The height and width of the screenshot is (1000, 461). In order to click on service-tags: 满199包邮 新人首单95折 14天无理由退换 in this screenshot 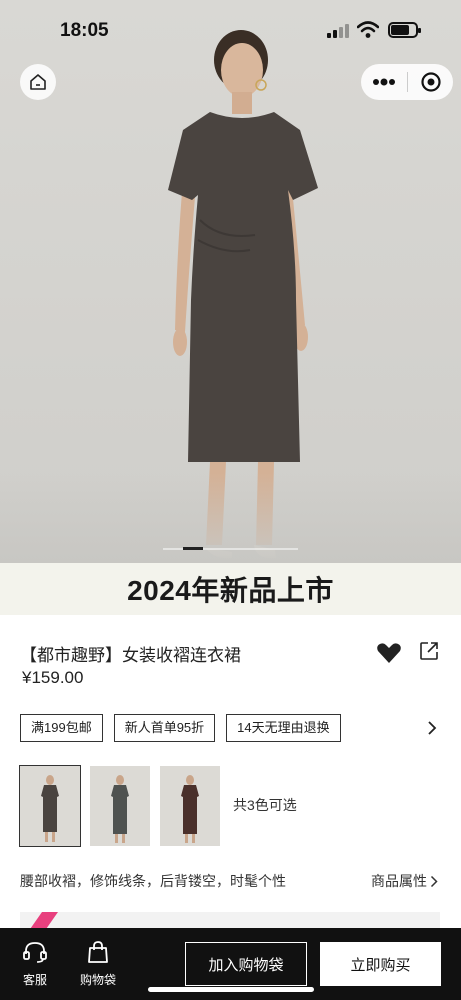, I will do `click(186, 728)`.